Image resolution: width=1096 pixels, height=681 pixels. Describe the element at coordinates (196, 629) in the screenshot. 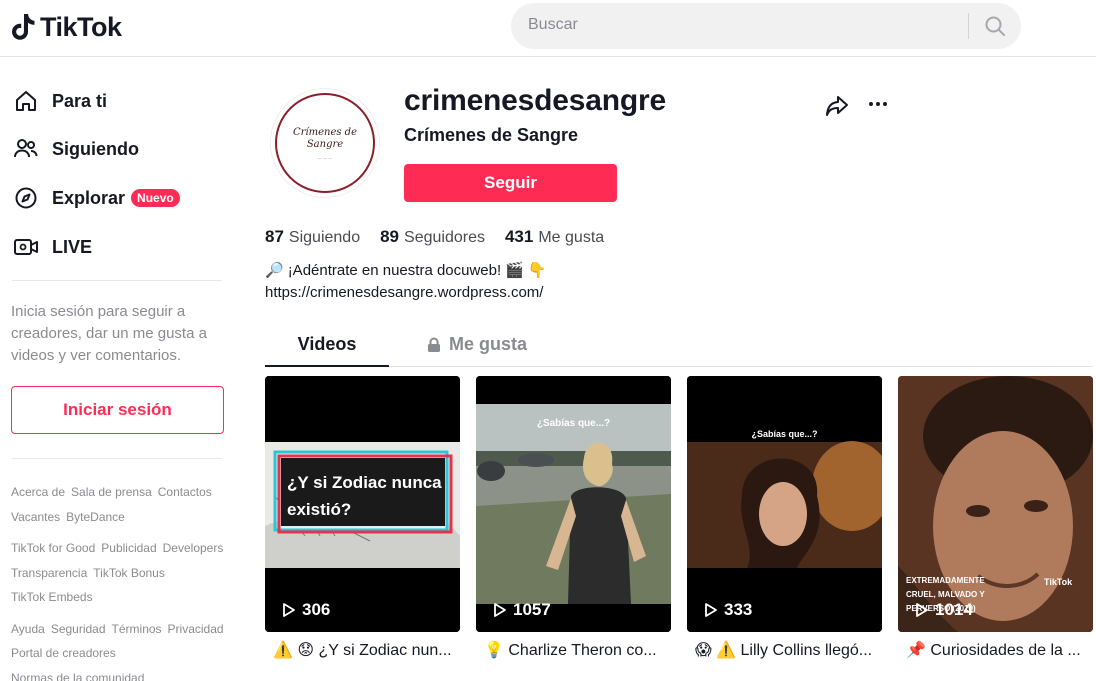

I see `footer-link: Privacidad` at that location.